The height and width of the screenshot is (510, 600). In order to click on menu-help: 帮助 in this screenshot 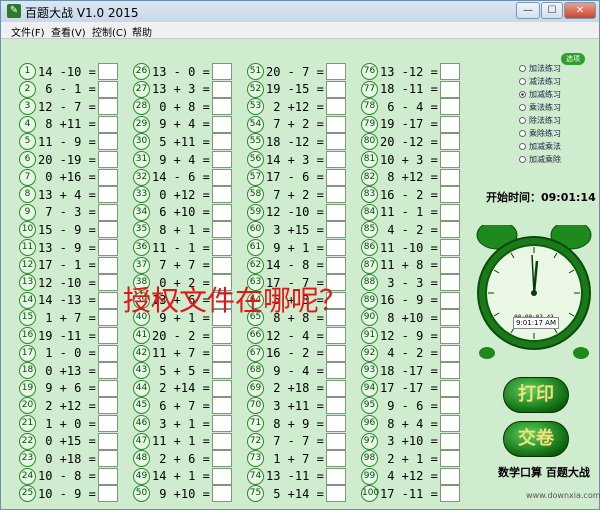, I will do `click(142, 31)`.